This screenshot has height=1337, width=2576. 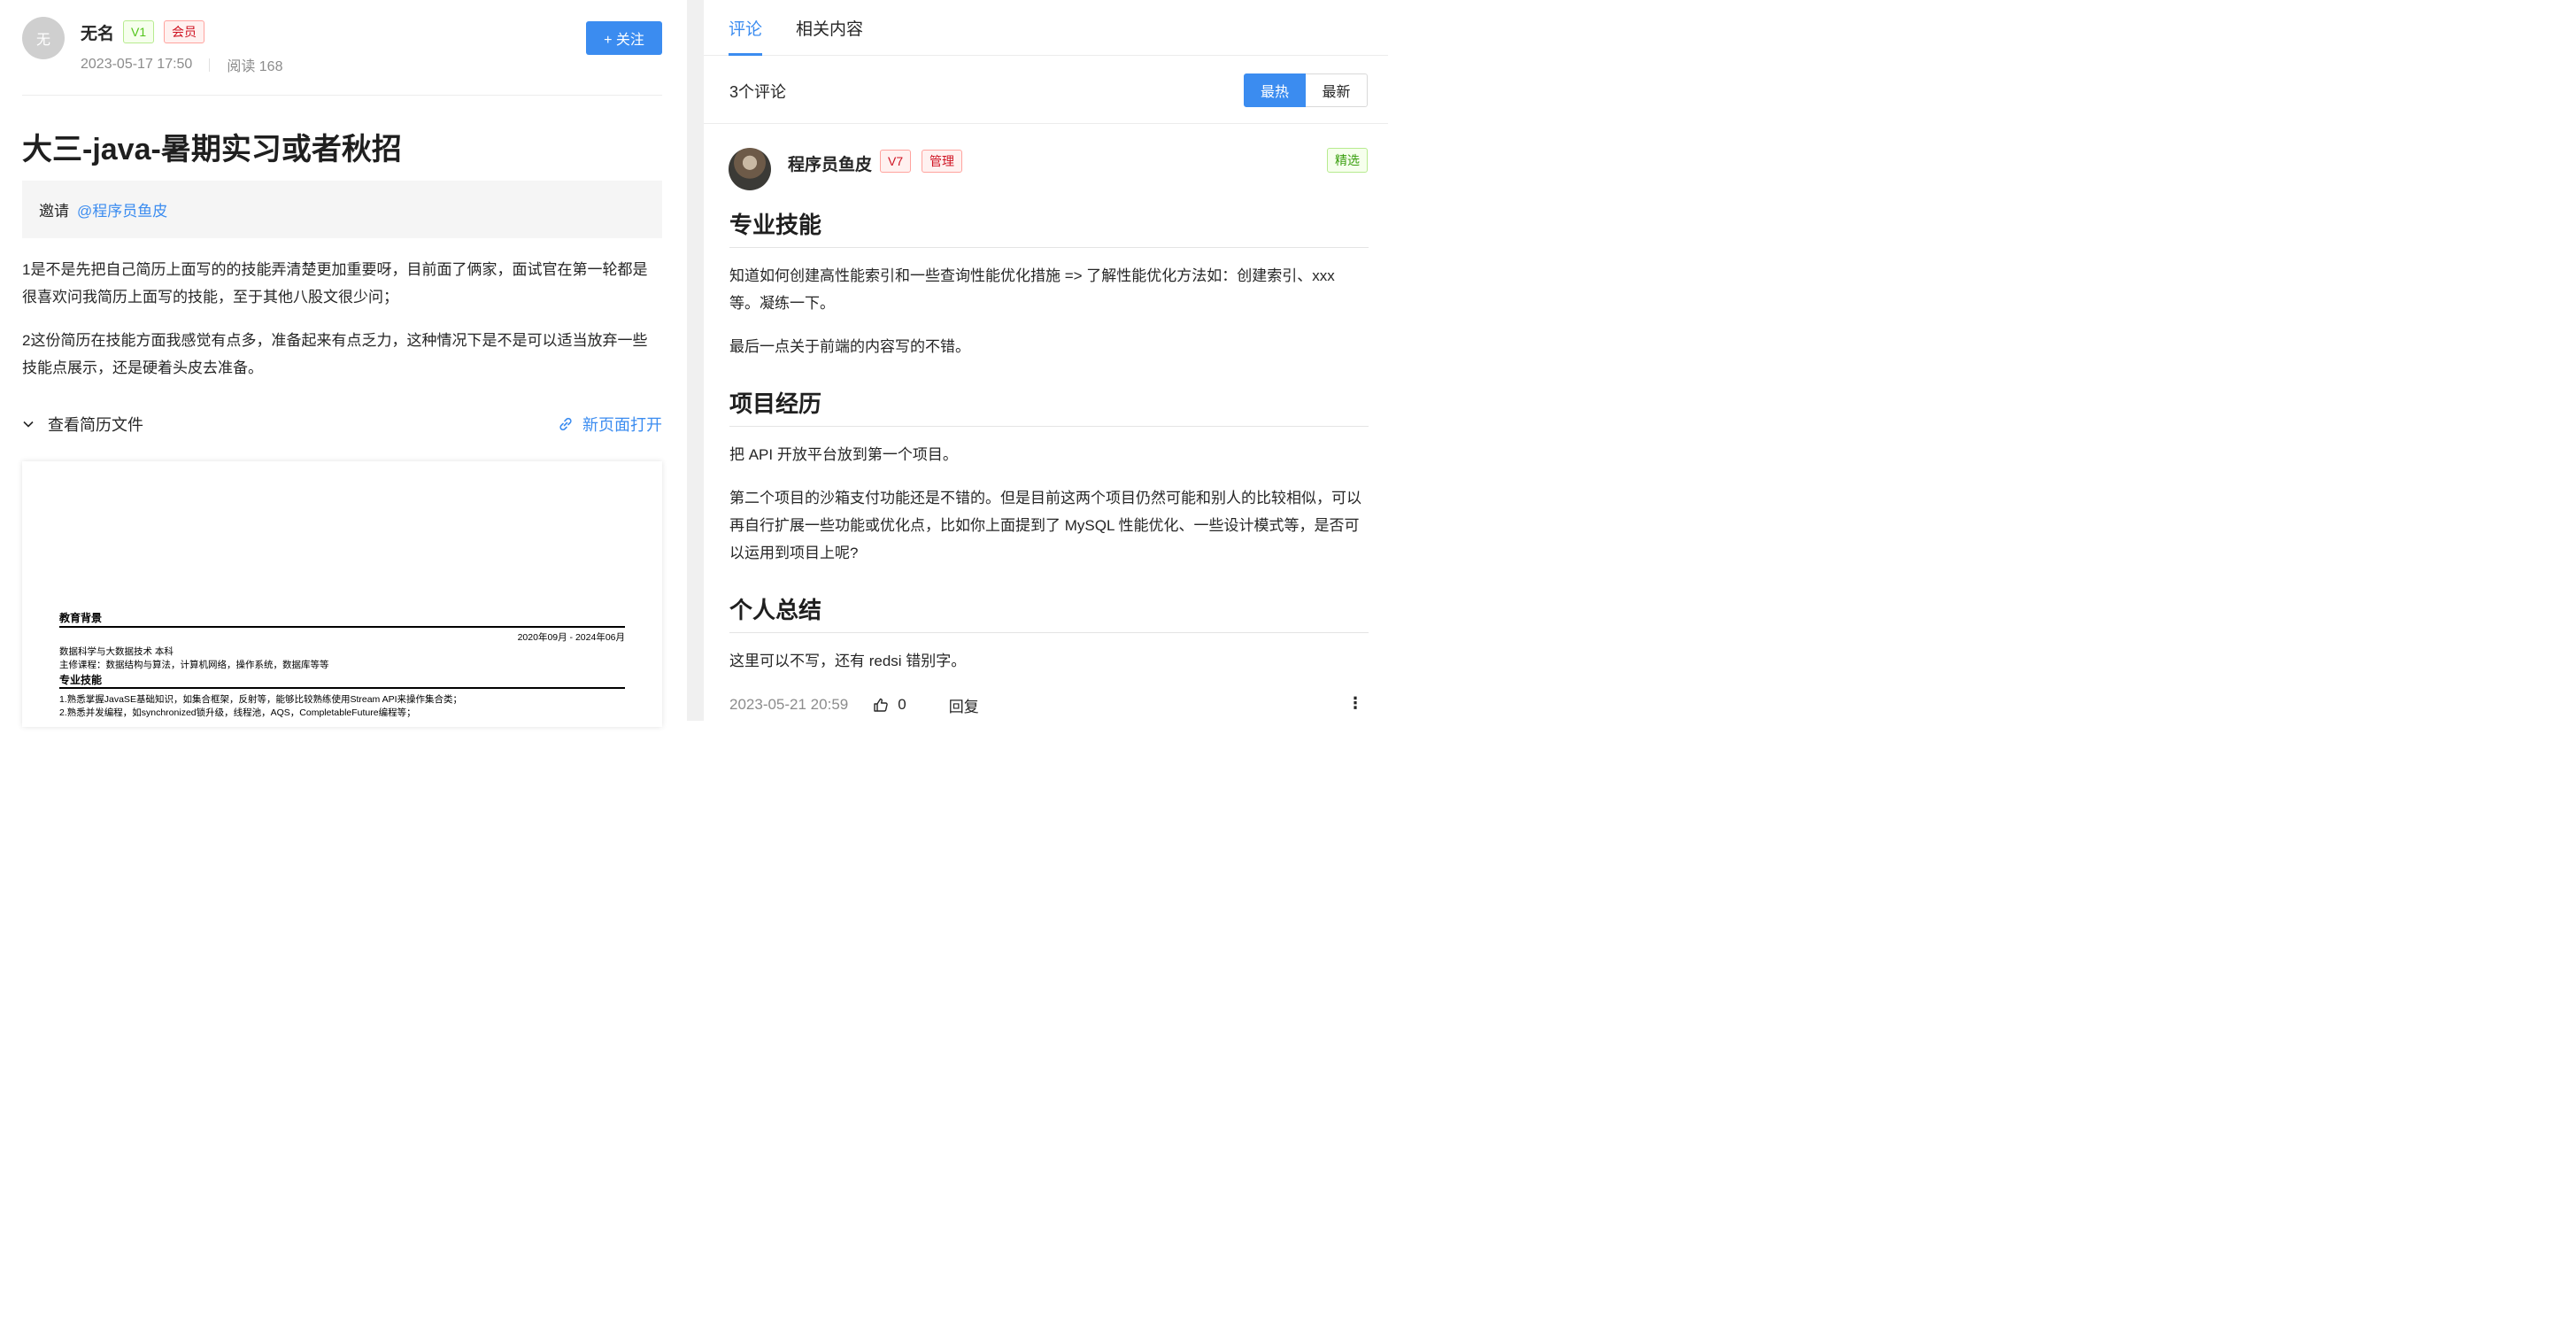 What do you see at coordinates (622, 425) in the screenshot?
I see `open-new-page-label: 新页面打开` at bounding box center [622, 425].